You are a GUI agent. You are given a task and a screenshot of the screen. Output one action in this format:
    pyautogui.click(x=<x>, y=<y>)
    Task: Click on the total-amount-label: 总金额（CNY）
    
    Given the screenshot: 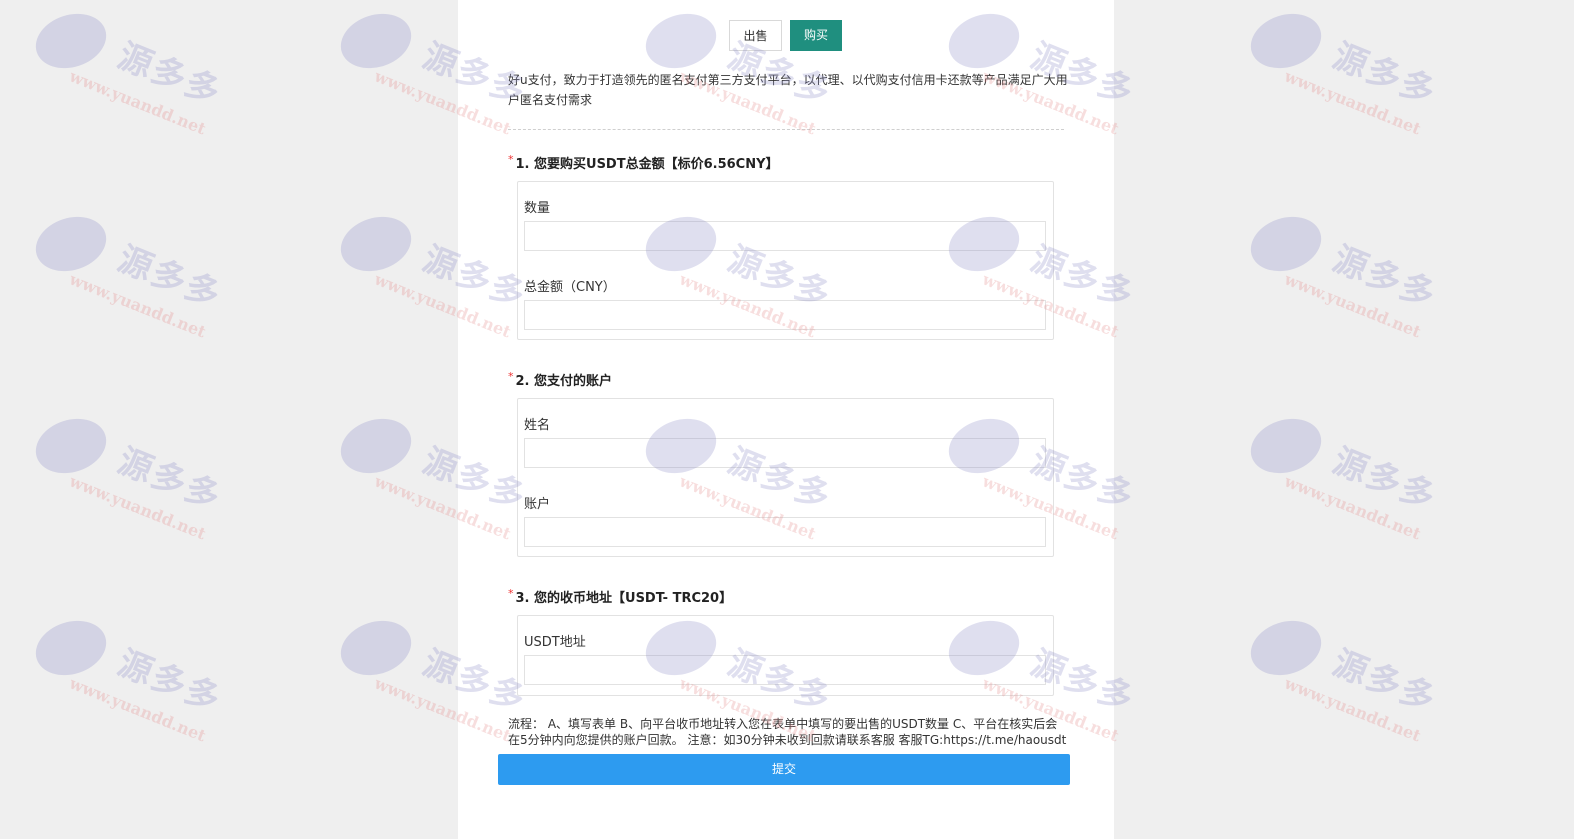 What is the action you would take?
    pyautogui.click(x=570, y=287)
    